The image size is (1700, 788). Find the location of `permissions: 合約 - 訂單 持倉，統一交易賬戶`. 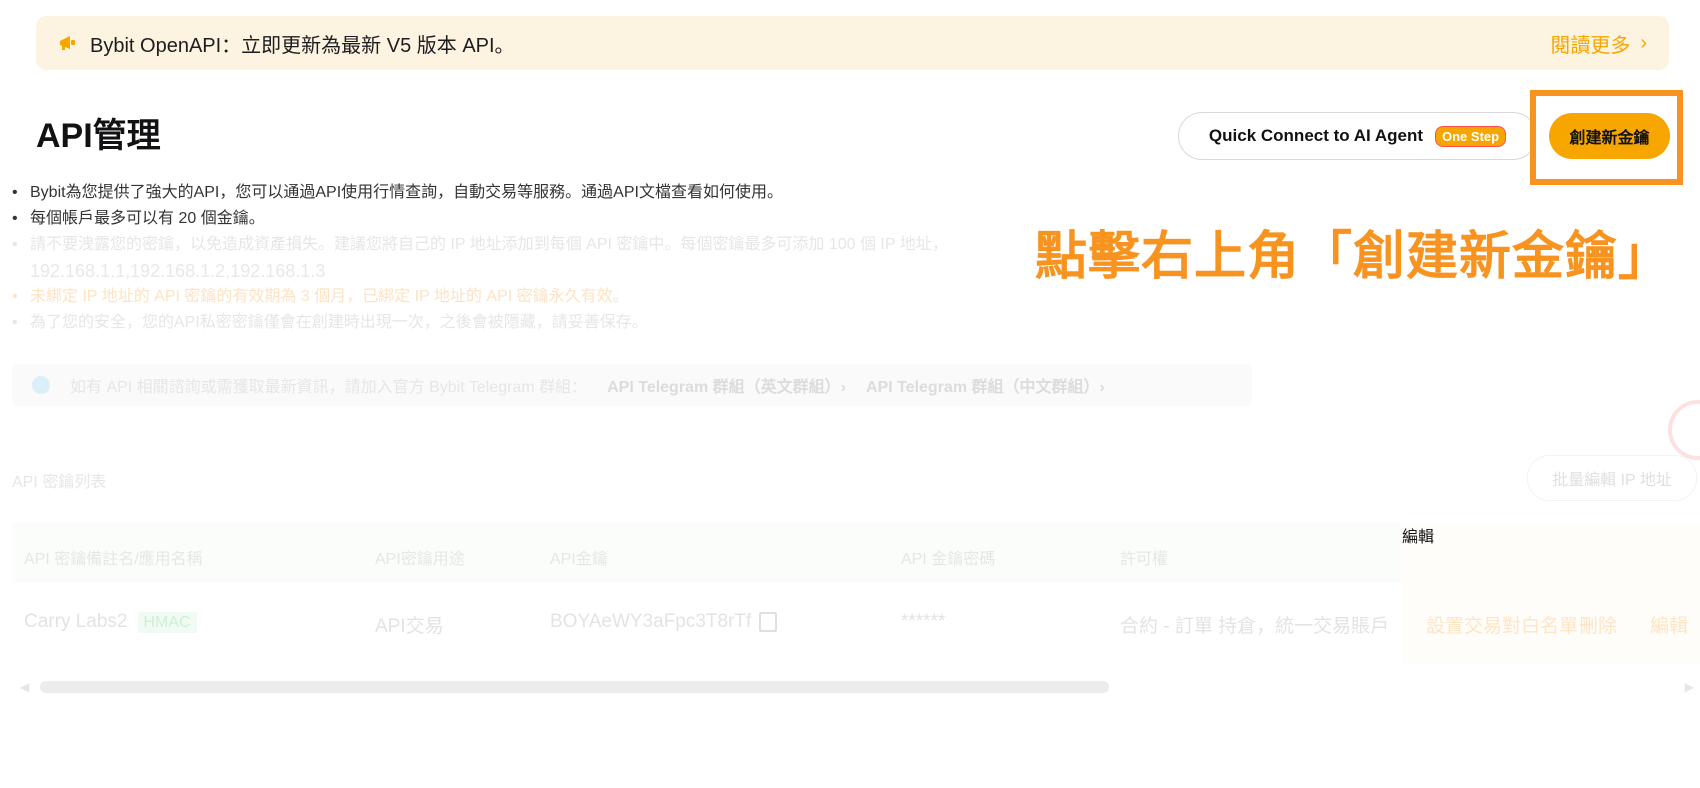

permissions: 合約 - 訂單 持倉，統一交易賬戶 is located at coordinates (1255, 626).